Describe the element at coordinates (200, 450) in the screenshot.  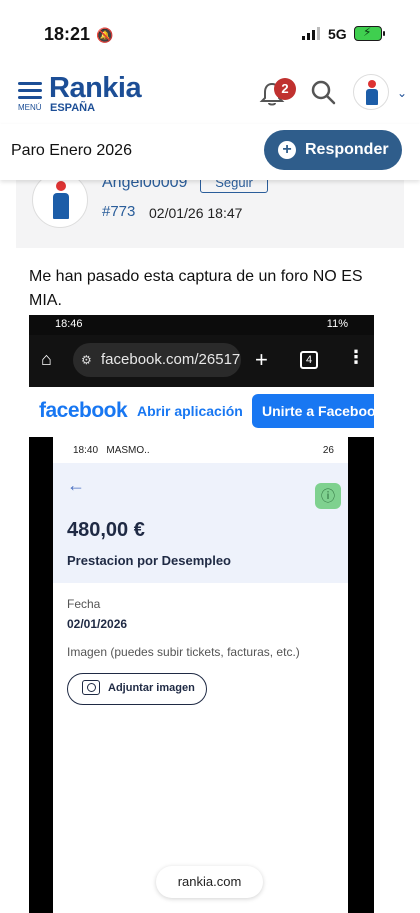
I see `phone-status-bar: 18:40 MASMO.. 26` at that location.